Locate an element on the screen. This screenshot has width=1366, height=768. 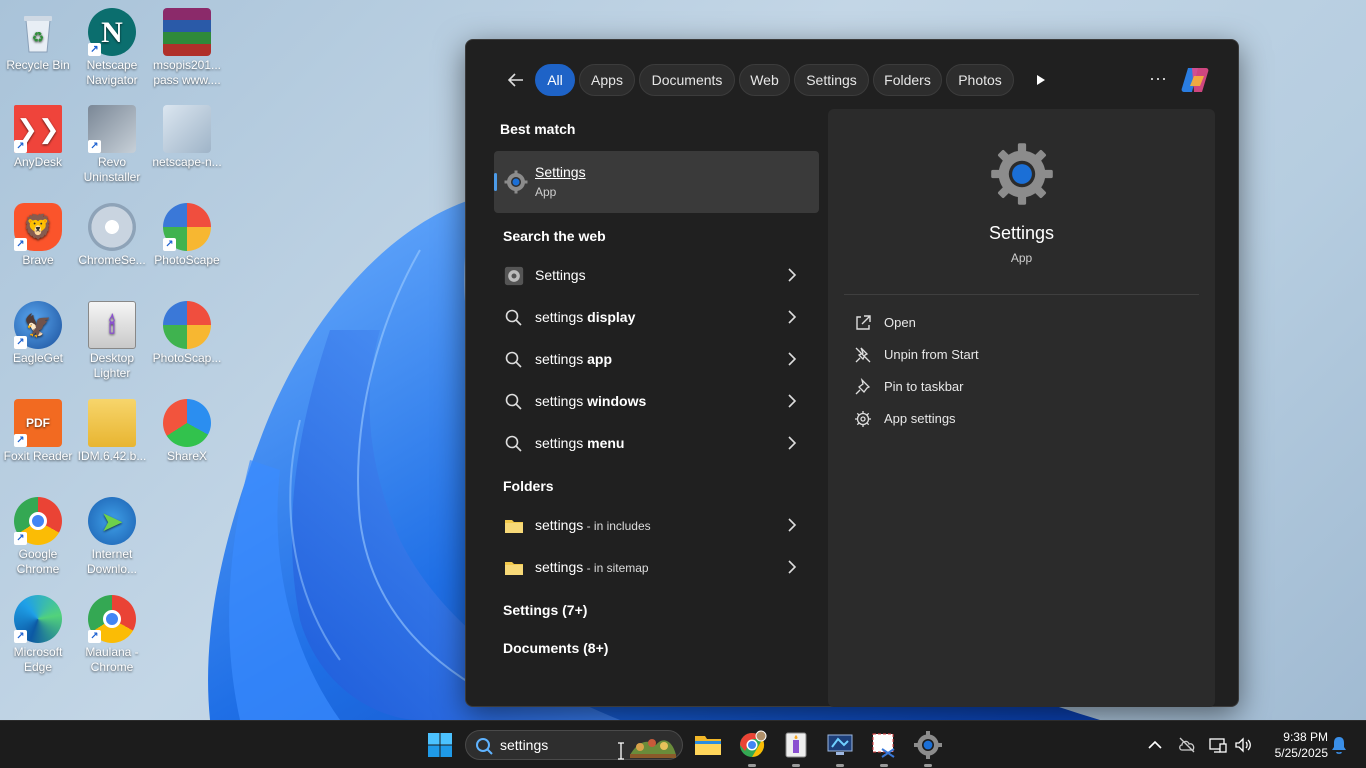
web-result-settings-app: settings app is located at coordinates (656, 360).